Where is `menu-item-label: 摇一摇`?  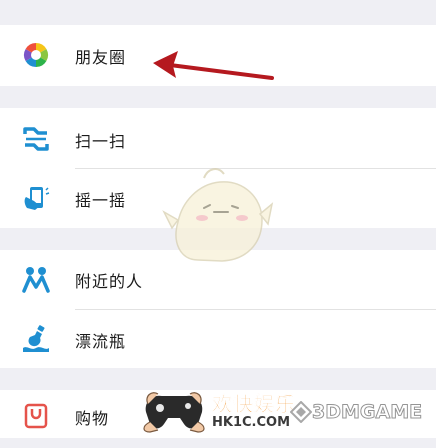 menu-item-label: 摇一摇 is located at coordinates (101, 200).